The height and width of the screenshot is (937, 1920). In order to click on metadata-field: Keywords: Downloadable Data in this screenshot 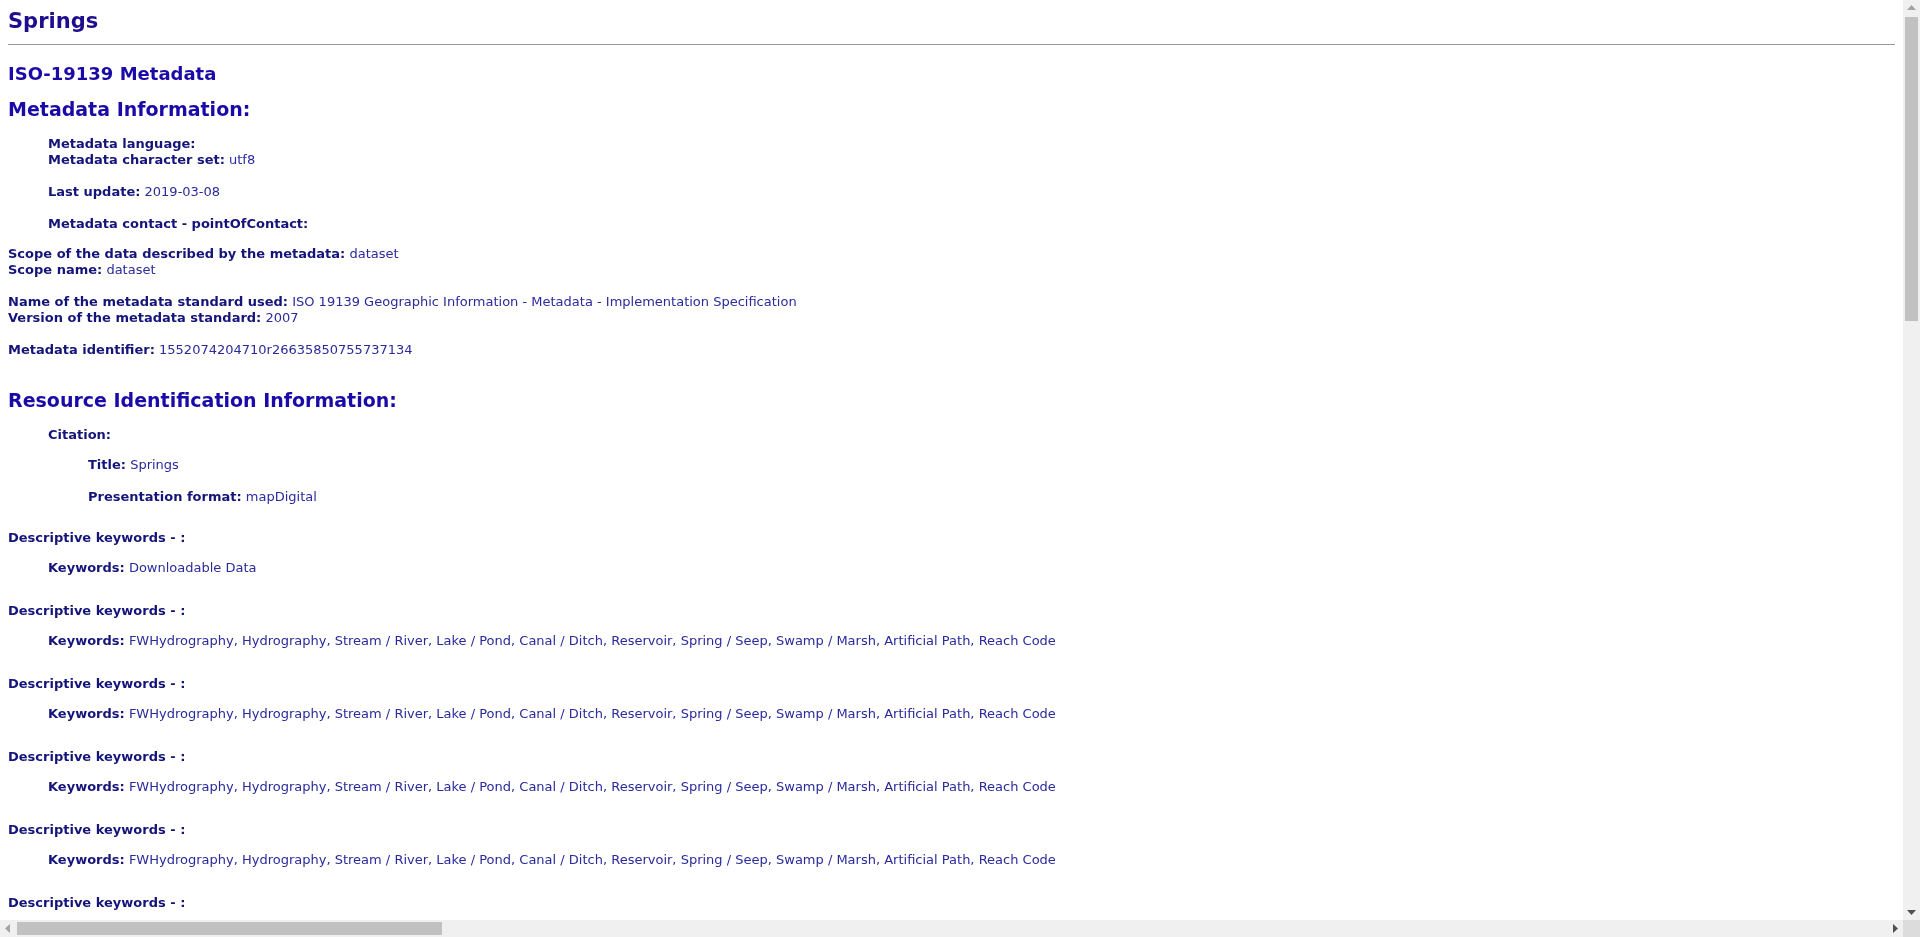, I will do `click(971, 568)`.